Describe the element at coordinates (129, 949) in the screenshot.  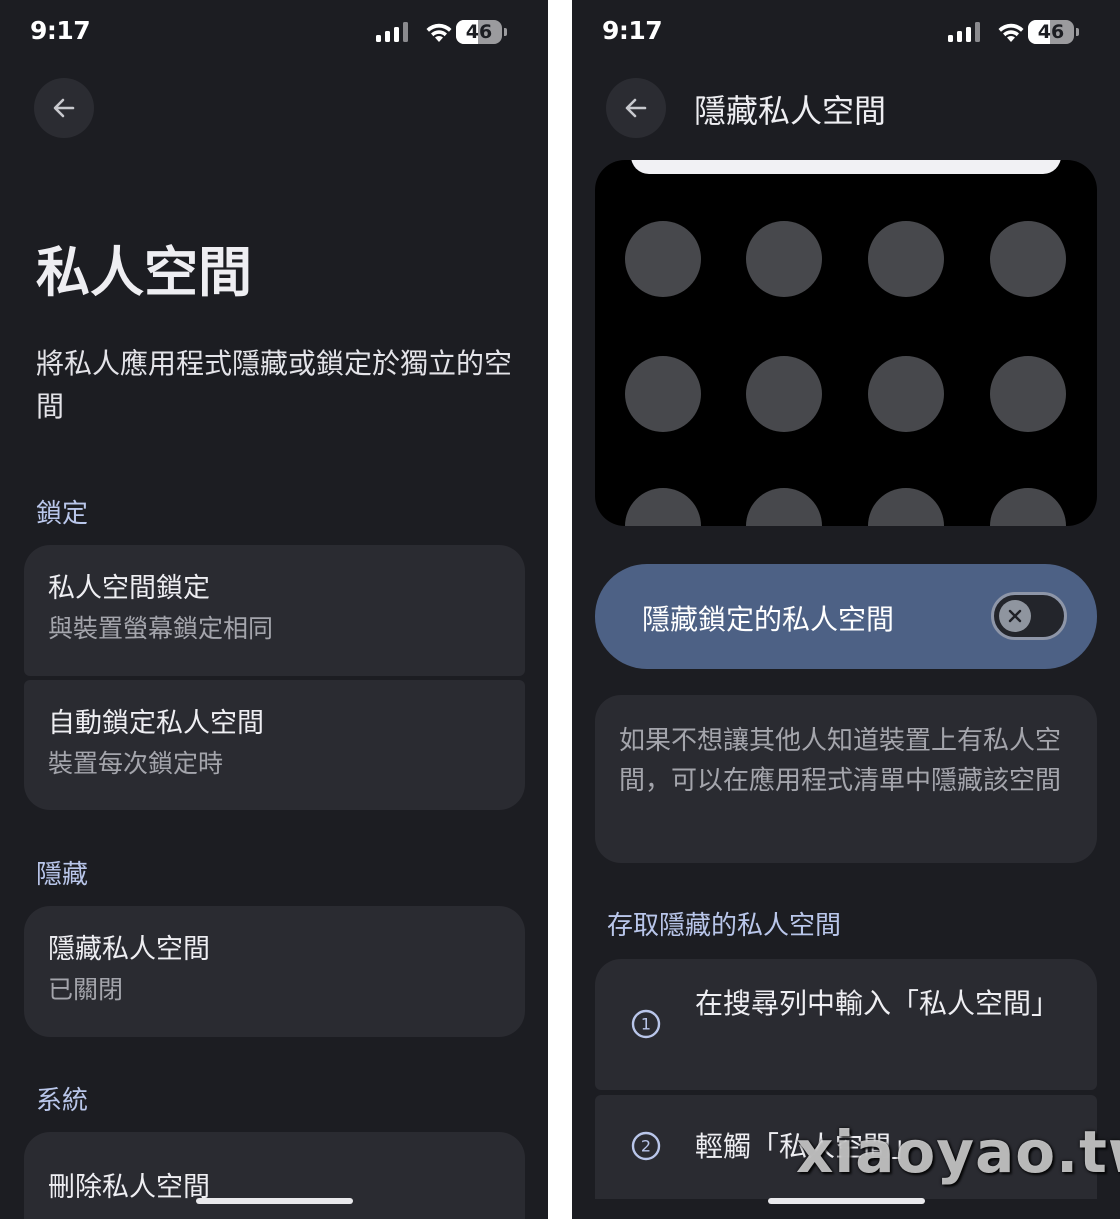
I see `setting-title: 隱藏私人空間` at that location.